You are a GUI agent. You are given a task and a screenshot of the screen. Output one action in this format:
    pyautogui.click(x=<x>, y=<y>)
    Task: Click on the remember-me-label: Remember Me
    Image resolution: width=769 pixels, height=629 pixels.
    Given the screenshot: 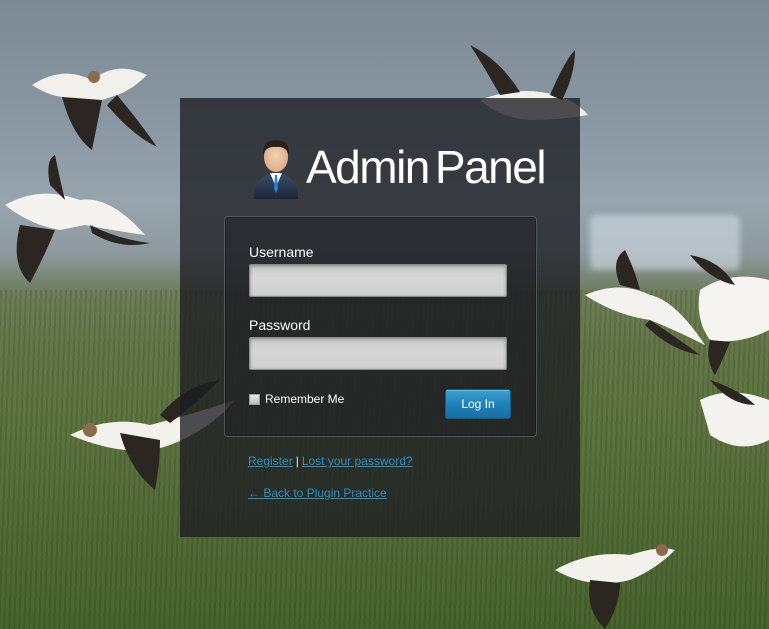 What is the action you would take?
    pyautogui.click(x=304, y=399)
    